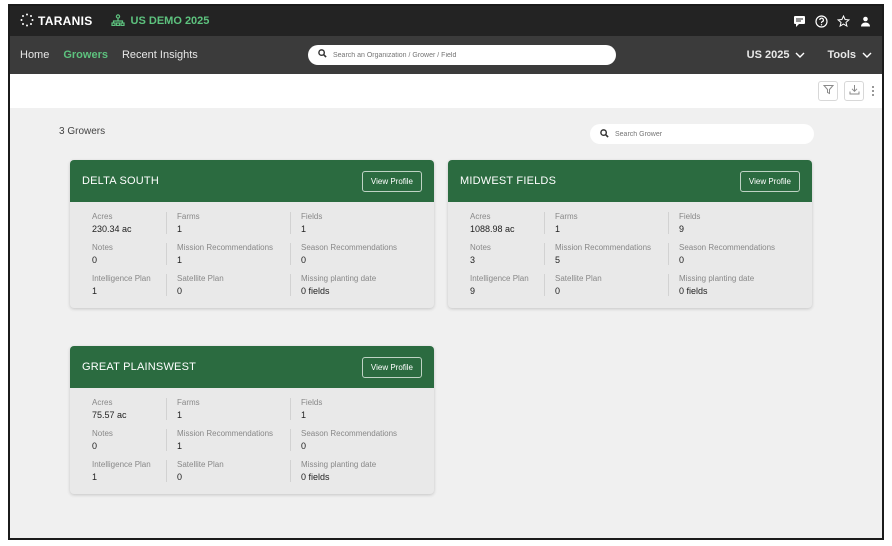 The image size is (892, 546). I want to click on user-icon, so click(865, 21).